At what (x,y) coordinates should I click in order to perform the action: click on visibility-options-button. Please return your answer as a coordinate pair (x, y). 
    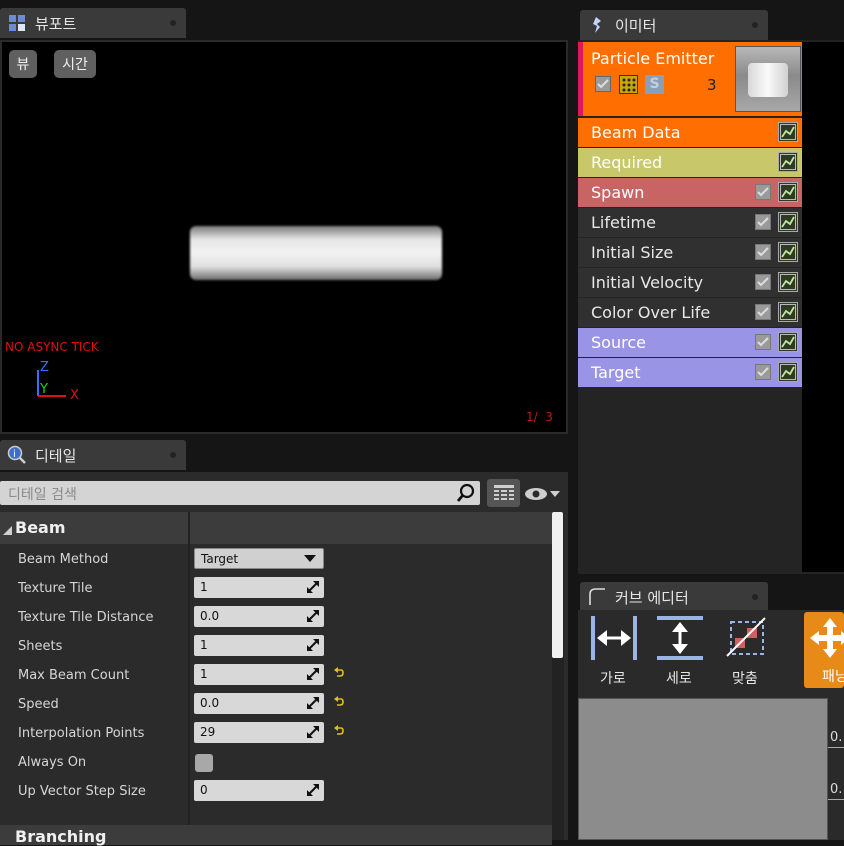
    Looking at the image, I should click on (544, 494).